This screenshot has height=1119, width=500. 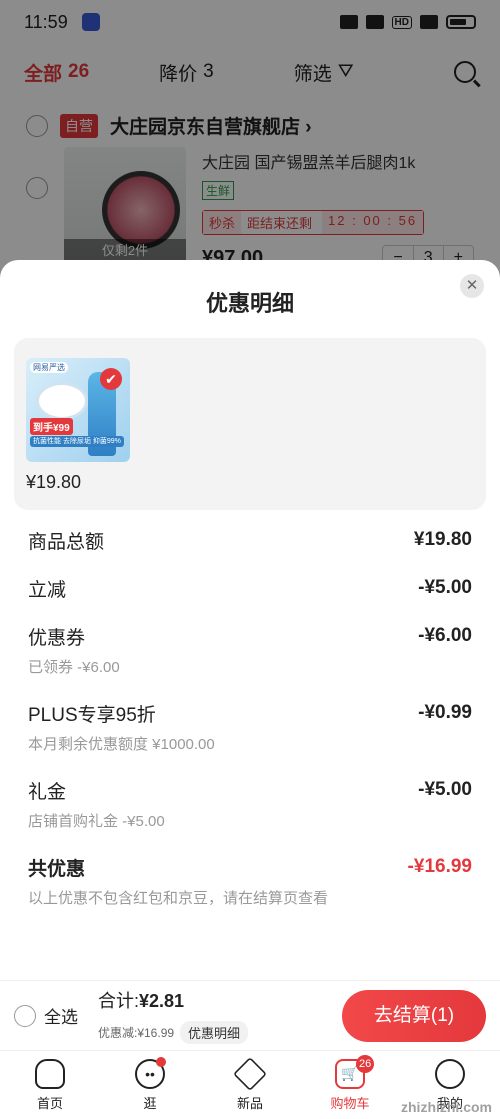 I want to click on line-label: 优惠券, so click(x=57, y=638).